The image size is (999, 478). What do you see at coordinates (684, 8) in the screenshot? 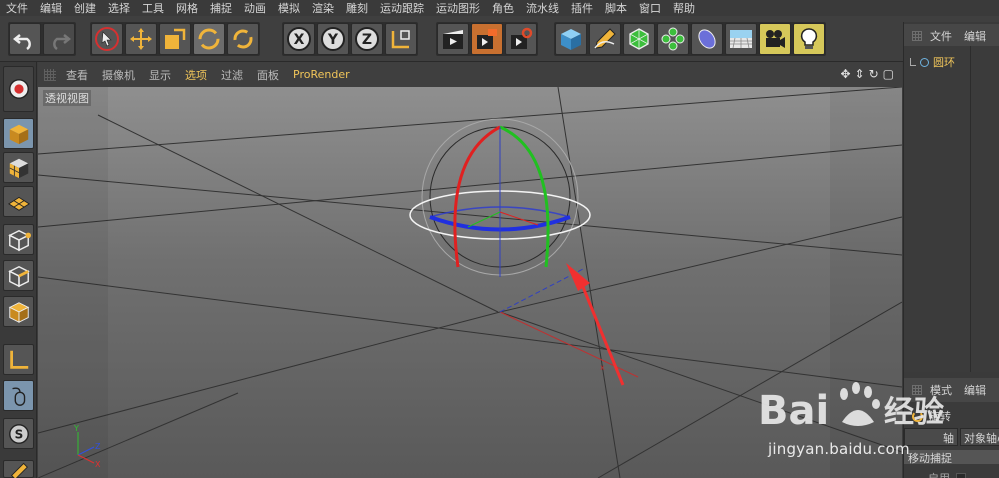
I see `menu-help: 帮助` at bounding box center [684, 8].